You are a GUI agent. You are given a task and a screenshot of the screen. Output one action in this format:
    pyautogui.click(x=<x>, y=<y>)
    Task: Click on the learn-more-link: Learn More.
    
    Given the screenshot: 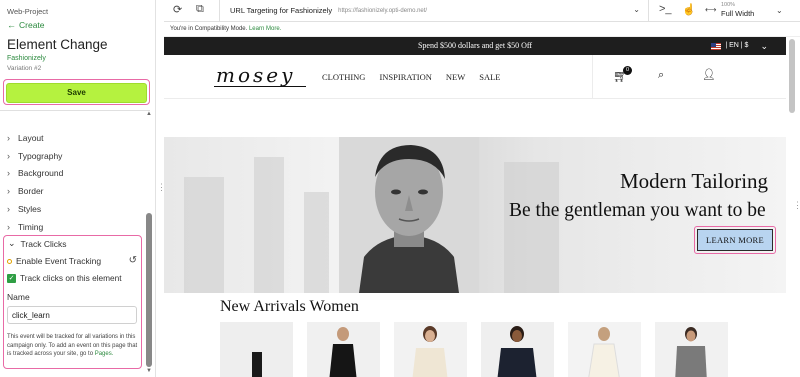 What is the action you would take?
    pyautogui.click(x=265, y=29)
    